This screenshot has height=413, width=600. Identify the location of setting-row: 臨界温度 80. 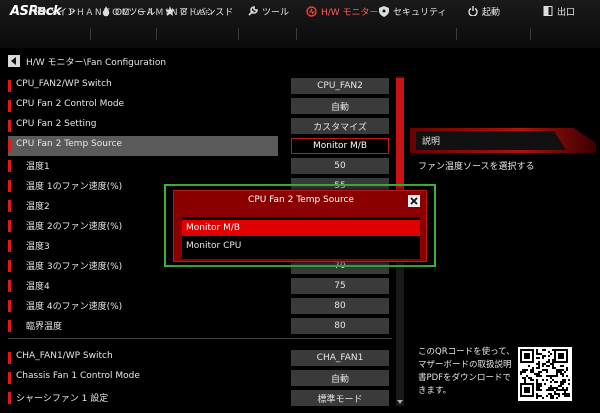
(197, 326).